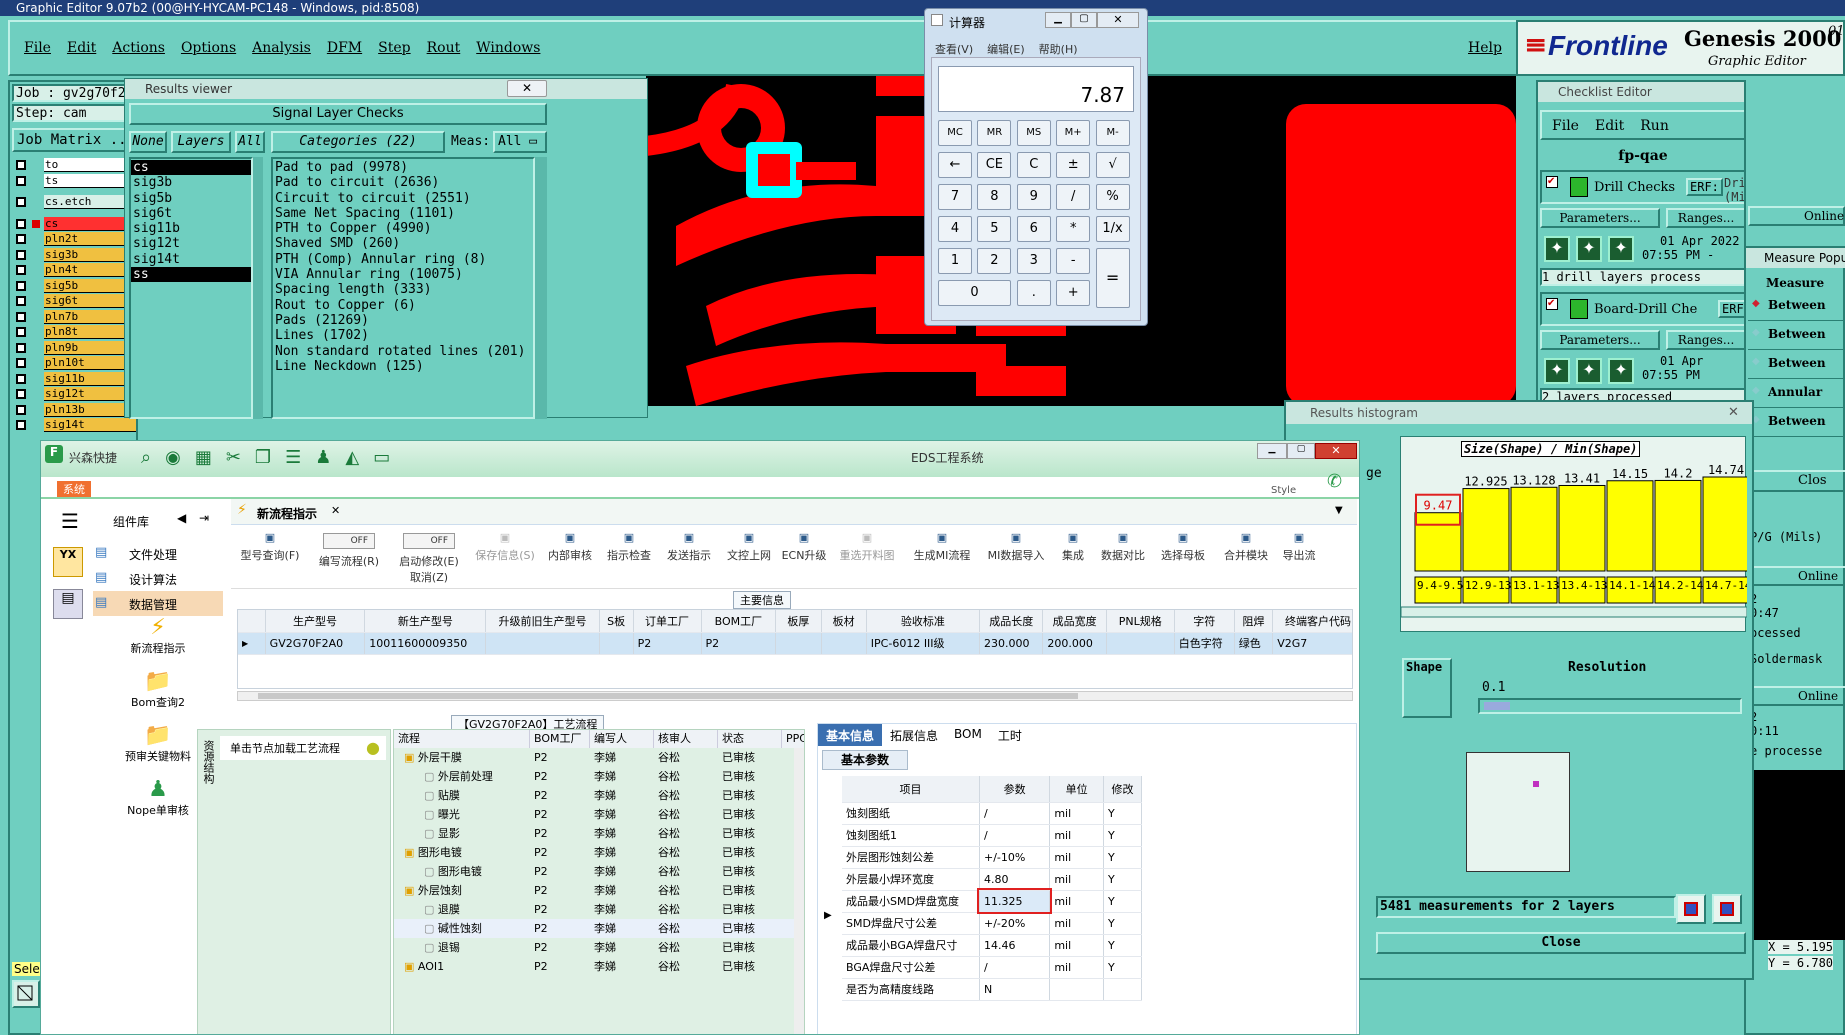  What do you see at coordinates (74, 489) in the screenshot?
I see `sys-tab: 系统` at bounding box center [74, 489].